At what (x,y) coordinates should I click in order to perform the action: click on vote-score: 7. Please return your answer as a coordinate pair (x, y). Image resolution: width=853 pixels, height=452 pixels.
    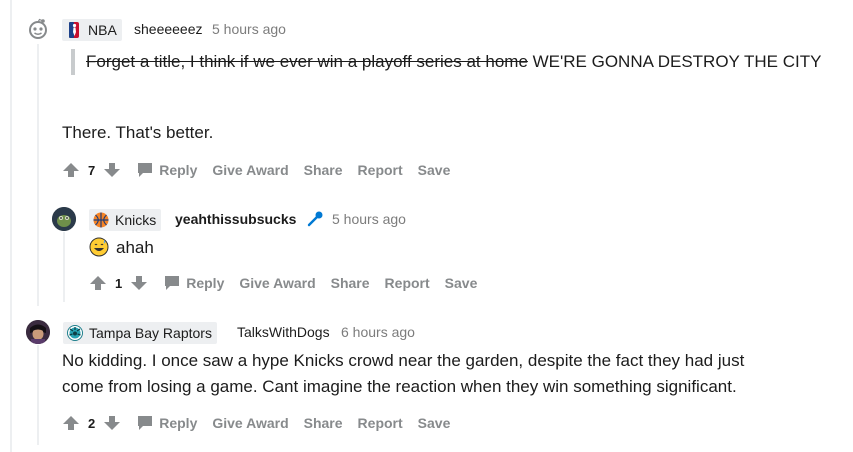
    Looking at the image, I should click on (92, 170).